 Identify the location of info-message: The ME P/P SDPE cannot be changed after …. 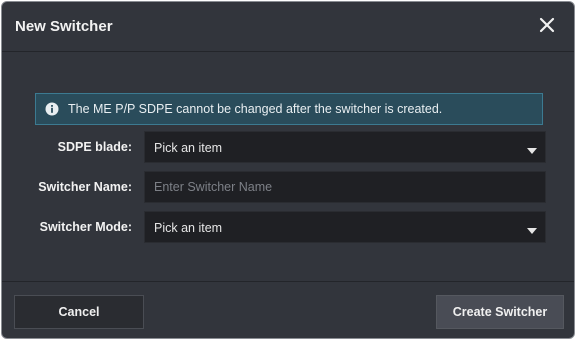
(255, 109).